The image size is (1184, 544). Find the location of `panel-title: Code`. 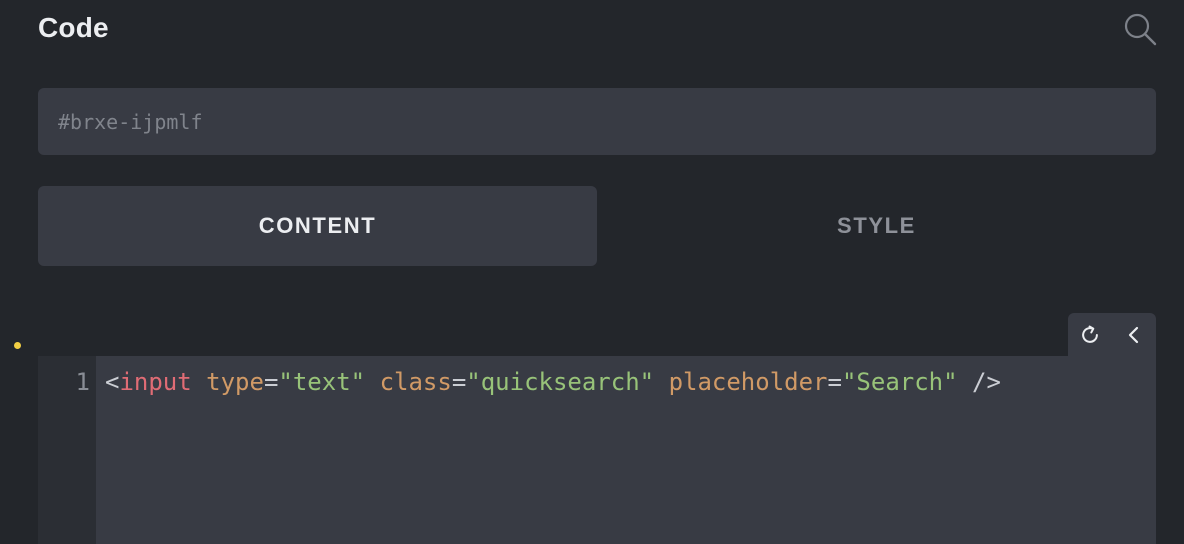

panel-title: Code is located at coordinates (73, 27).